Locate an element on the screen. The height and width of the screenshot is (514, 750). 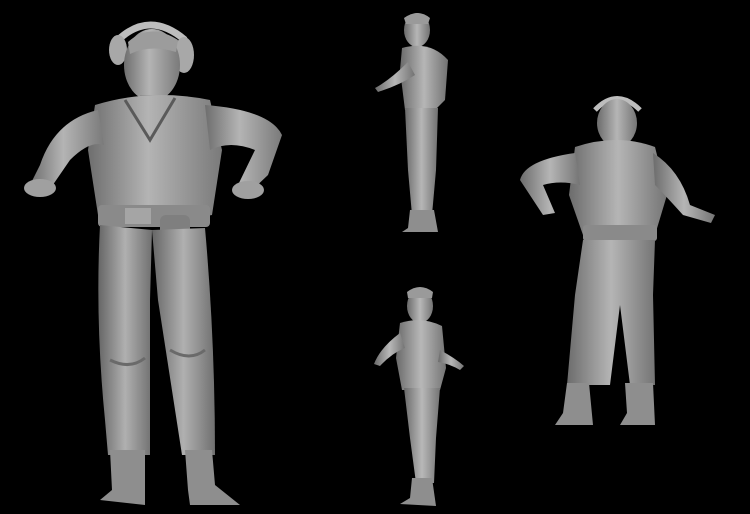
three-quarter-view-figure is located at coordinates (420, 396).